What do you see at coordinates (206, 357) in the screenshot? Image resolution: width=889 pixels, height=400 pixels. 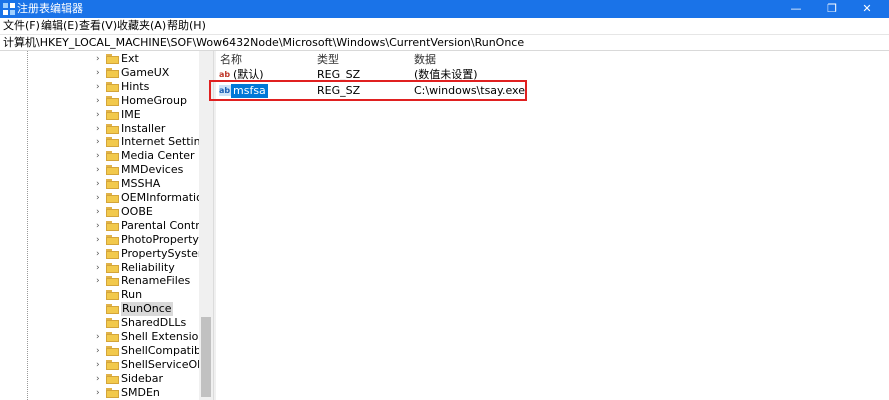 I see `tree-scrollbar-thumb` at bounding box center [206, 357].